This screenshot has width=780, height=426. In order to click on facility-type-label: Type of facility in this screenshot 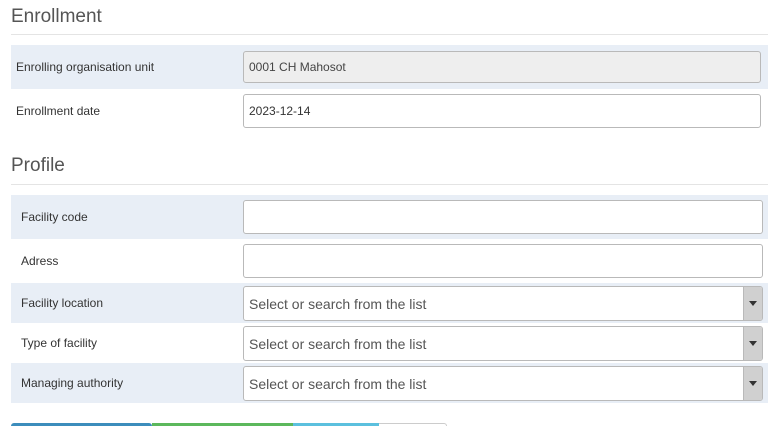, I will do `click(59, 343)`.